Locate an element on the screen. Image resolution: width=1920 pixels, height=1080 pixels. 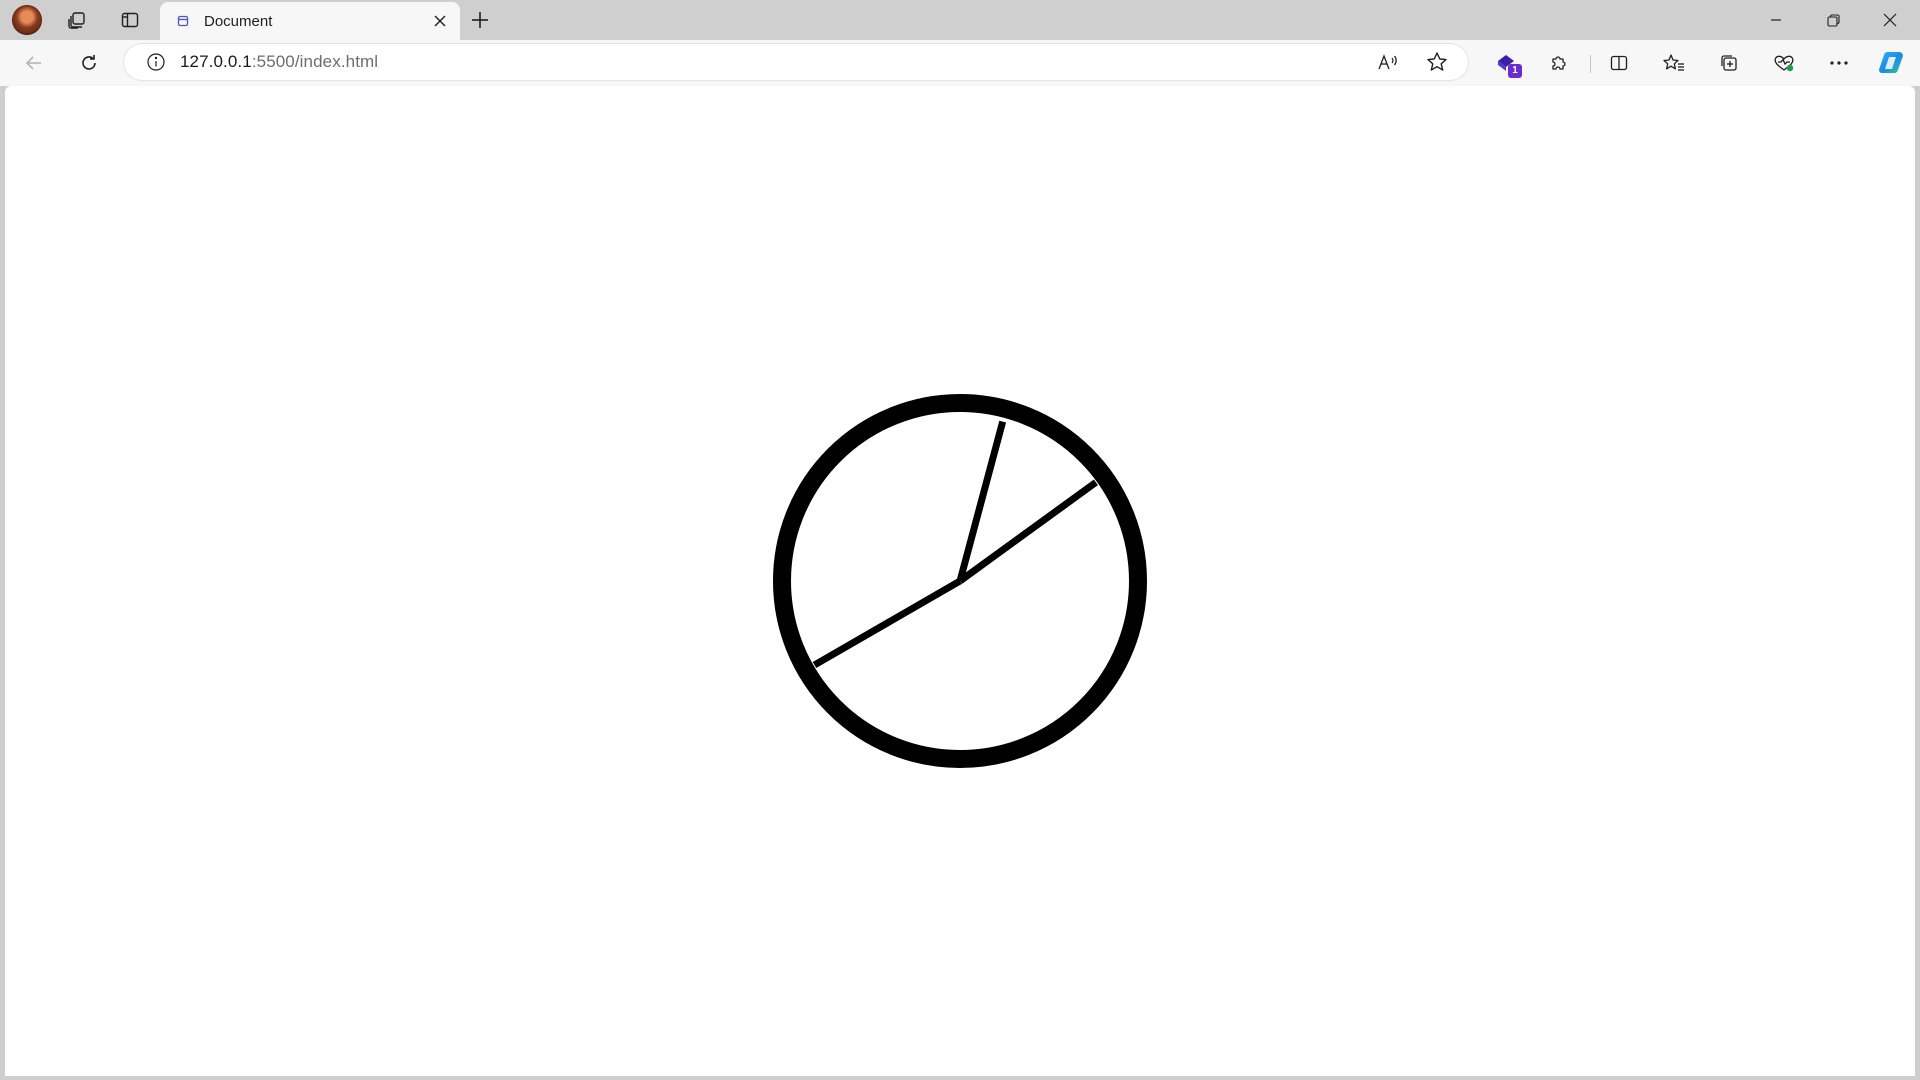
favorite-star-icon is located at coordinates (1437, 62).